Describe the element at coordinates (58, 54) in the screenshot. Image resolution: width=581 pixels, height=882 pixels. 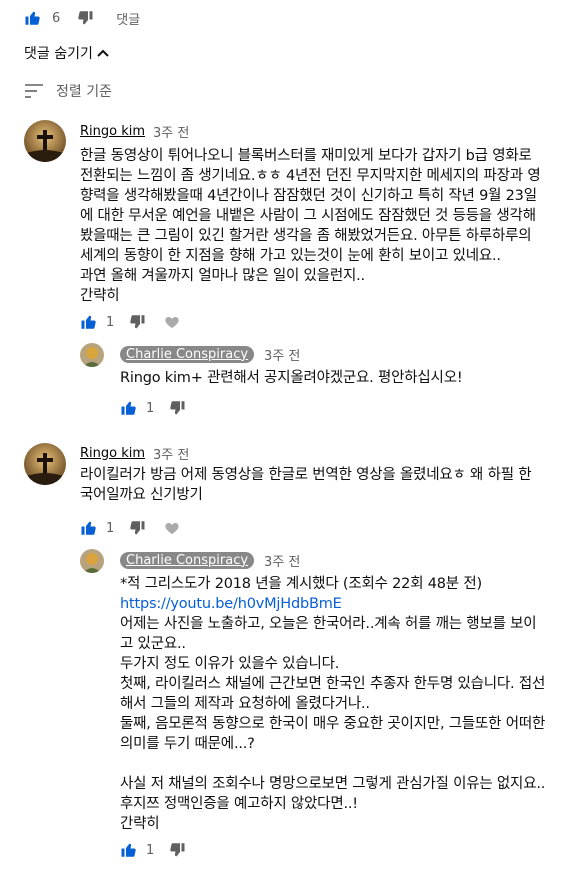
I see `hide-replies-label: 댓글 숨기기` at that location.